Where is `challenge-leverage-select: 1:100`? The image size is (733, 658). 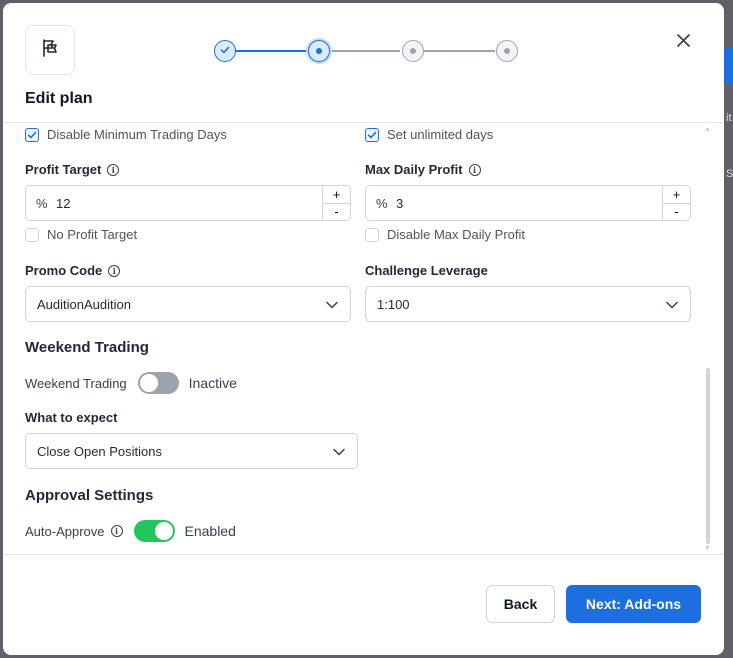
challenge-leverage-select: 1:100 is located at coordinates (528, 304).